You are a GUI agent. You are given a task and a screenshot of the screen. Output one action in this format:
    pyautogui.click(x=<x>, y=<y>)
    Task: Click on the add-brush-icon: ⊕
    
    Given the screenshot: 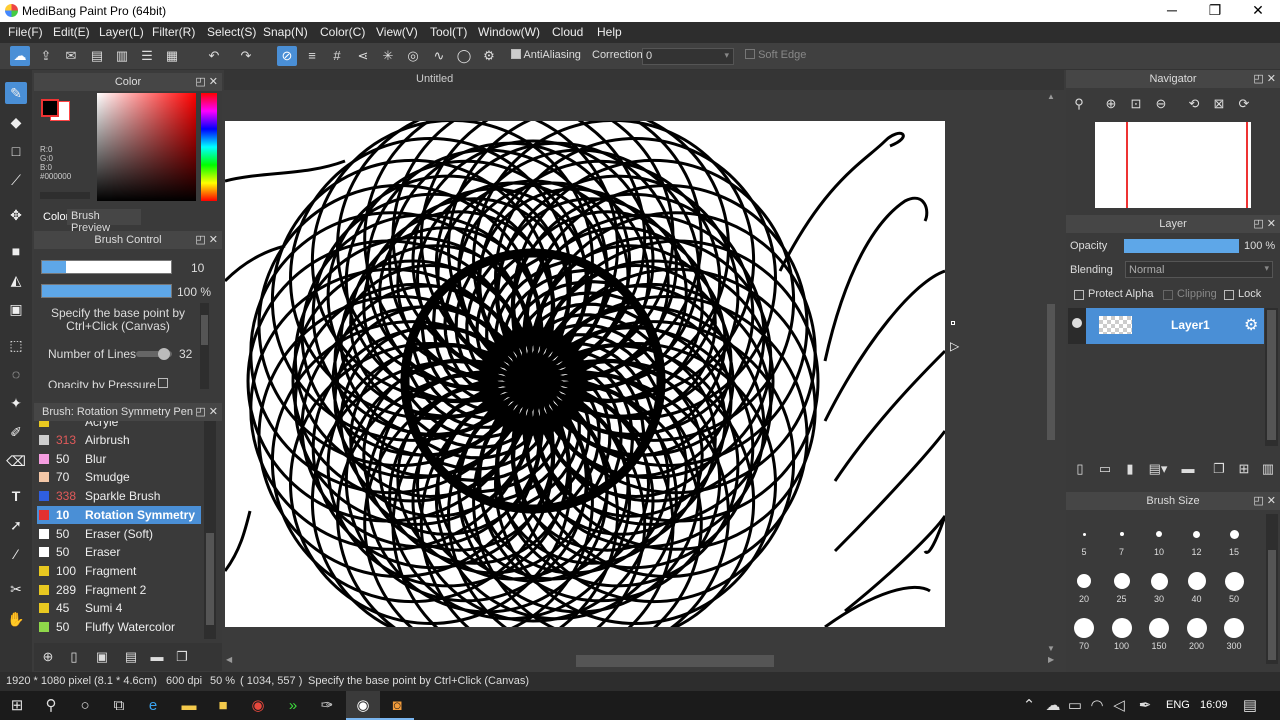 What is the action you would take?
    pyautogui.click(x=48, y=657)
    